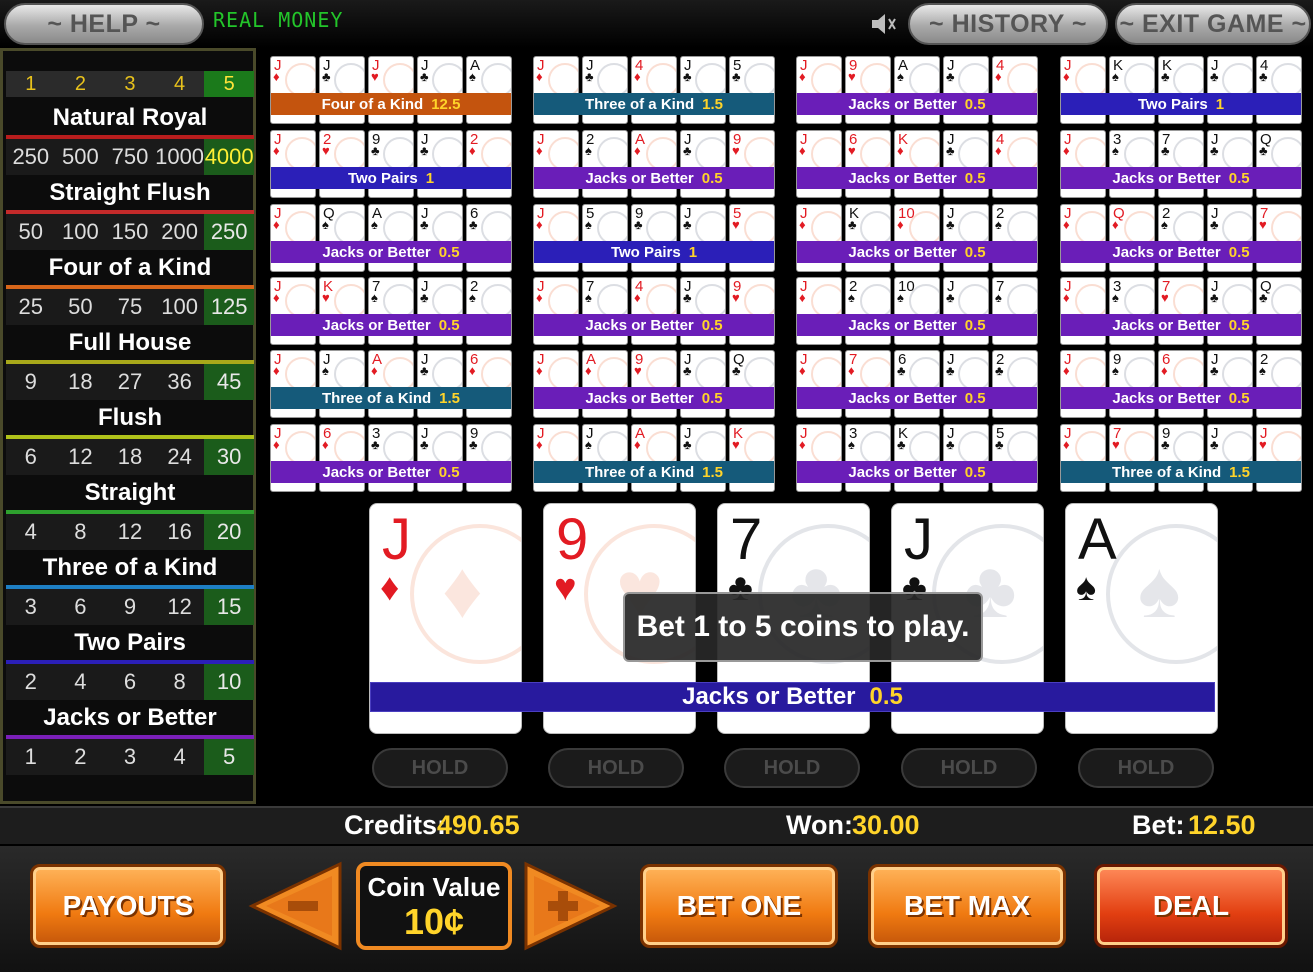 This screenshot has height=972, width=1313. What do you see at coordinates (1146, 768) in the screenshot?
I see `hold-button-5: HOLD` at bounding box center [1146, 768].